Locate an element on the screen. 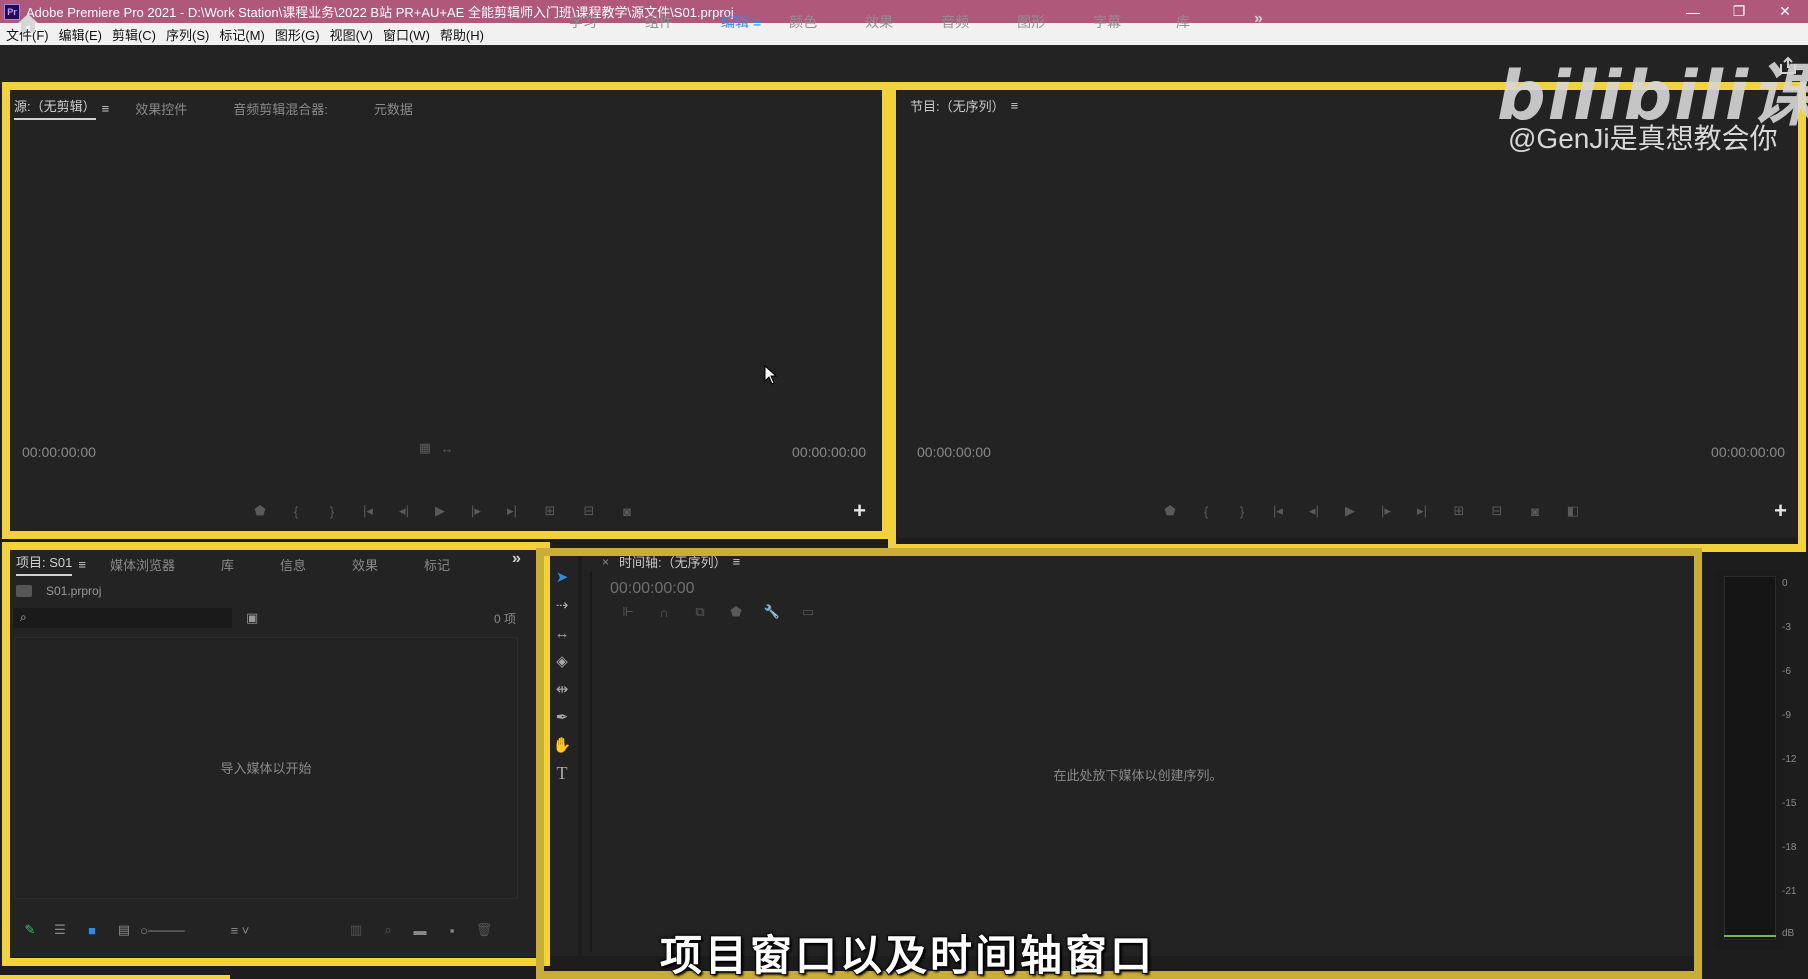 This screenshot has width=1808, height=979. freeform-view-icon: ▤ is located at coordinates (124, 930).